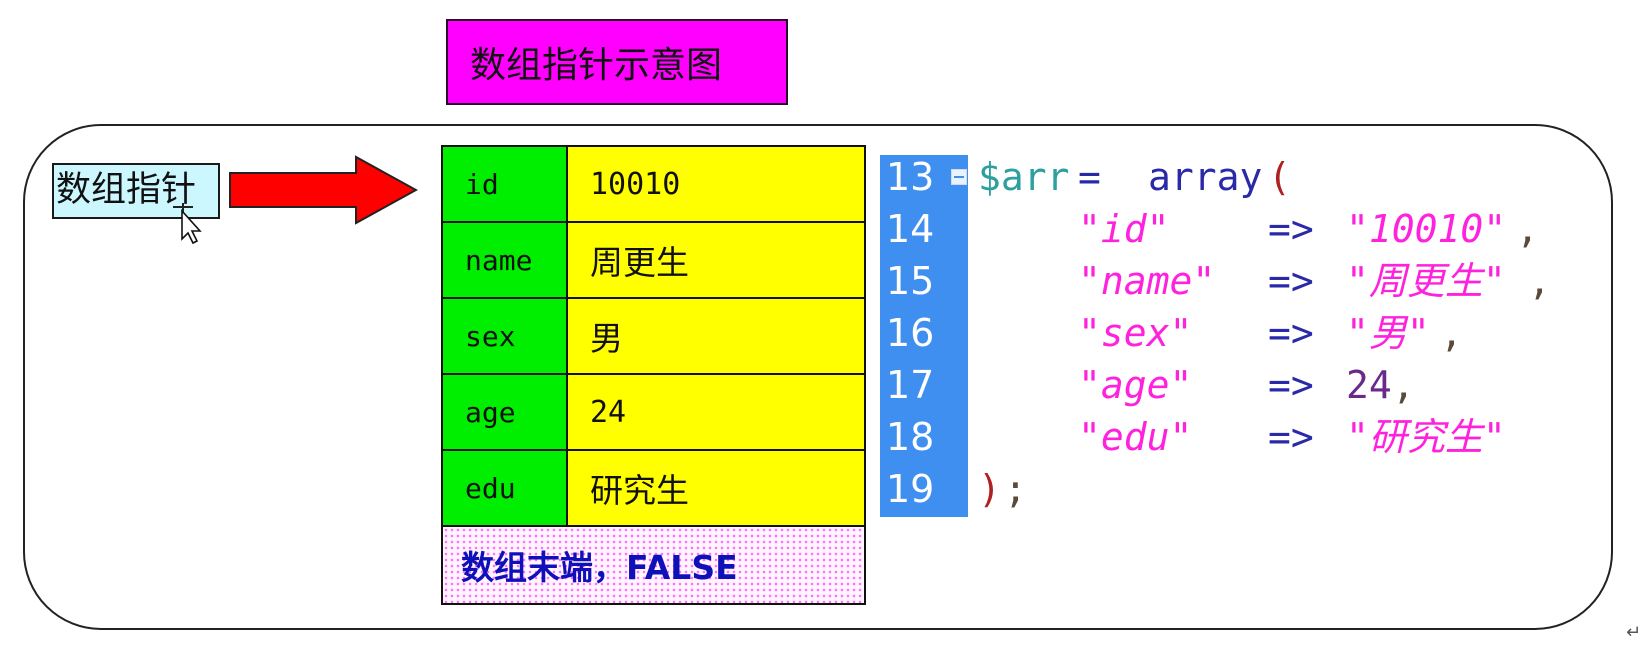 This screenshot has height=648, width=1648. I want to click on value-cell: 研究生, so click(716, 488).